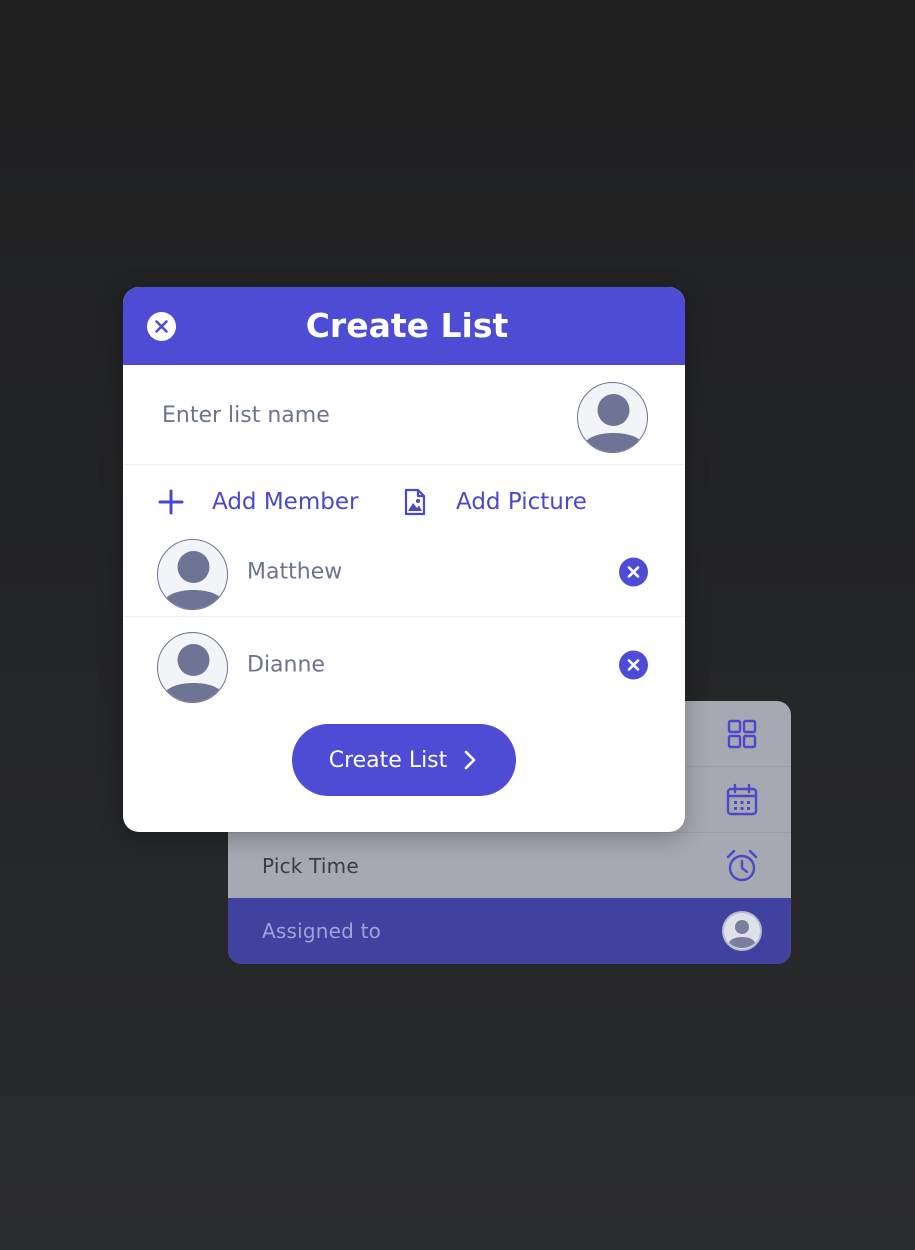  I want to click on calendar-icon, so click(742, 799).